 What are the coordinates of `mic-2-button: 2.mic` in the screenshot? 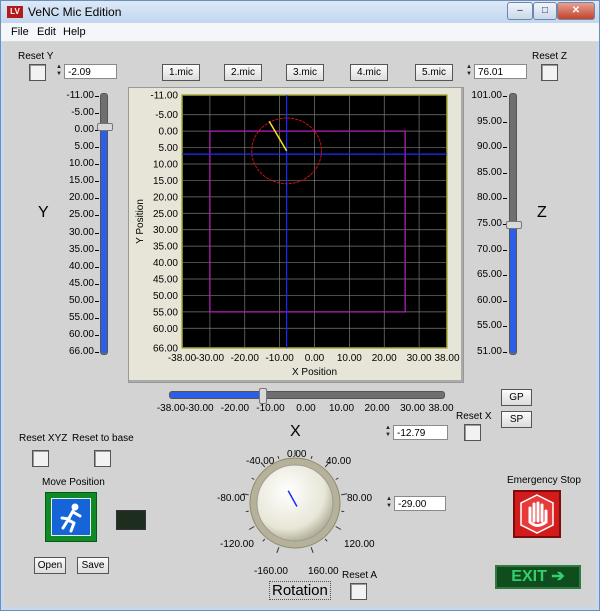 It's located at (243, 72).